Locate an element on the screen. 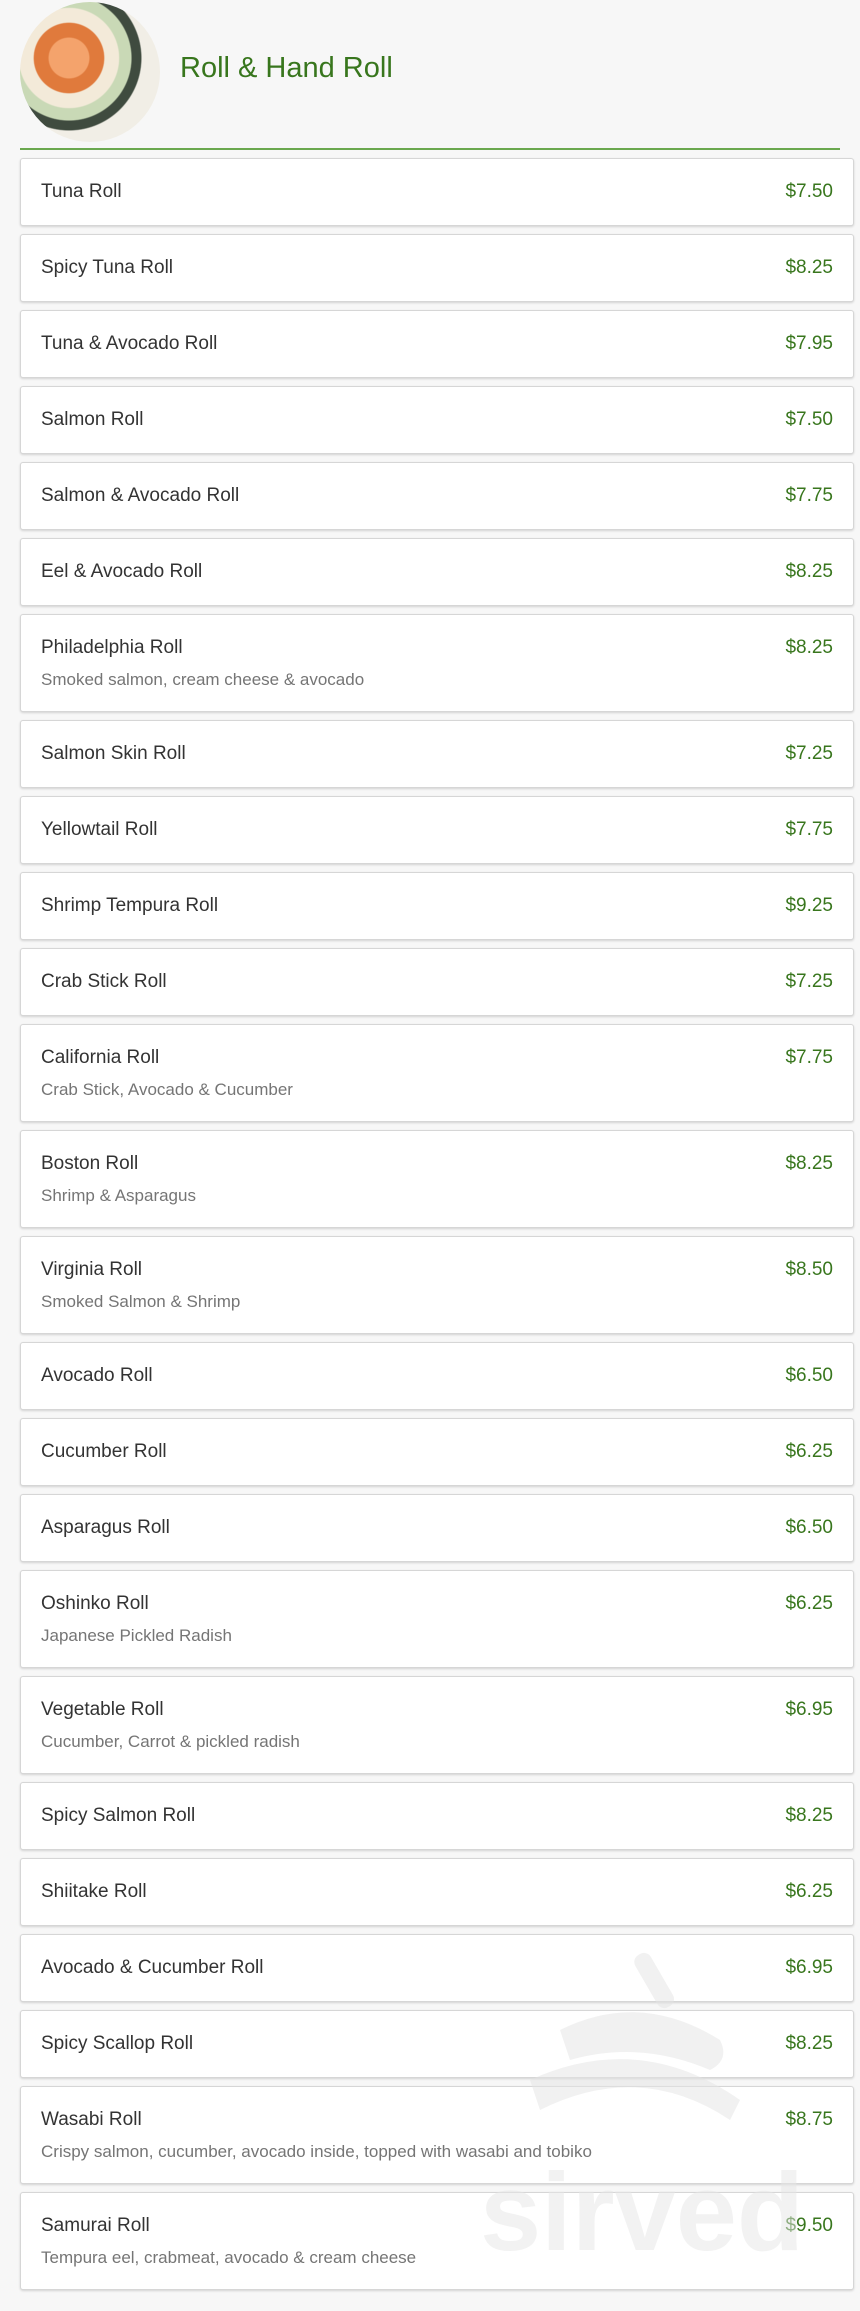  sushi-roll-image is located at coordinates (90, 72).